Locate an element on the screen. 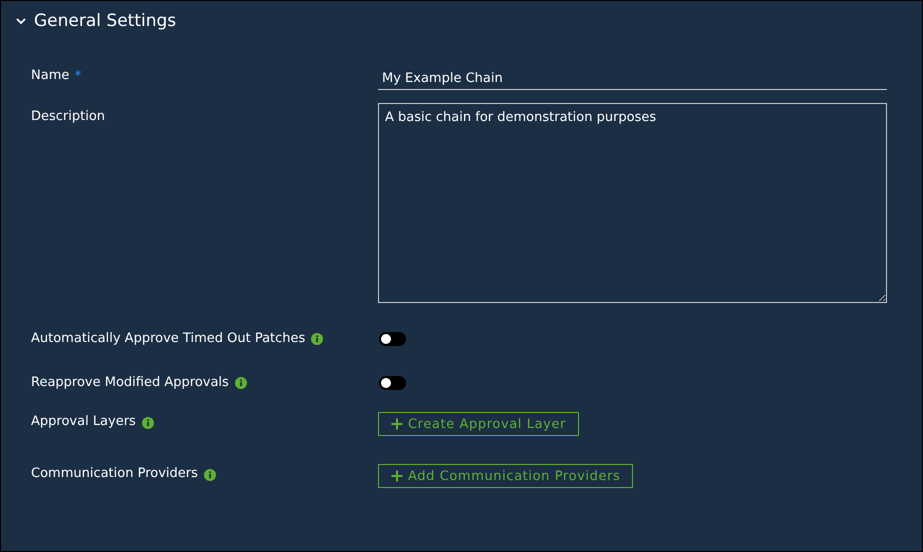 The image size is (923, 552). chevron-icon is located at coordinates (21, 21).